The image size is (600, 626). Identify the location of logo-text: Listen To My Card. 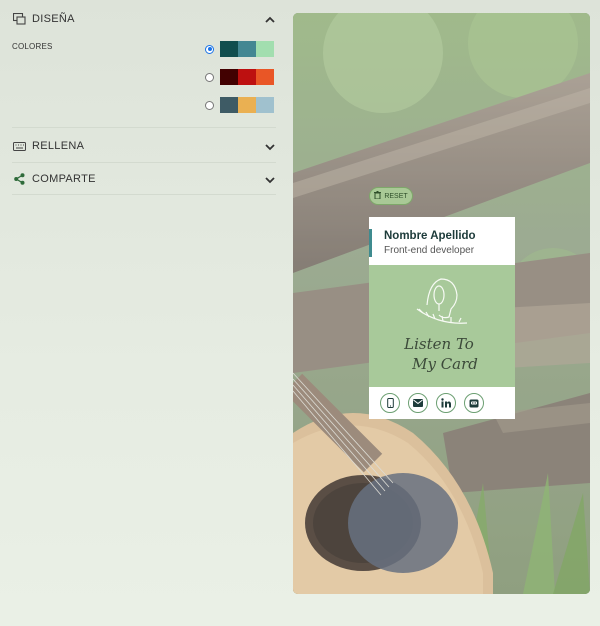
(440, 354).